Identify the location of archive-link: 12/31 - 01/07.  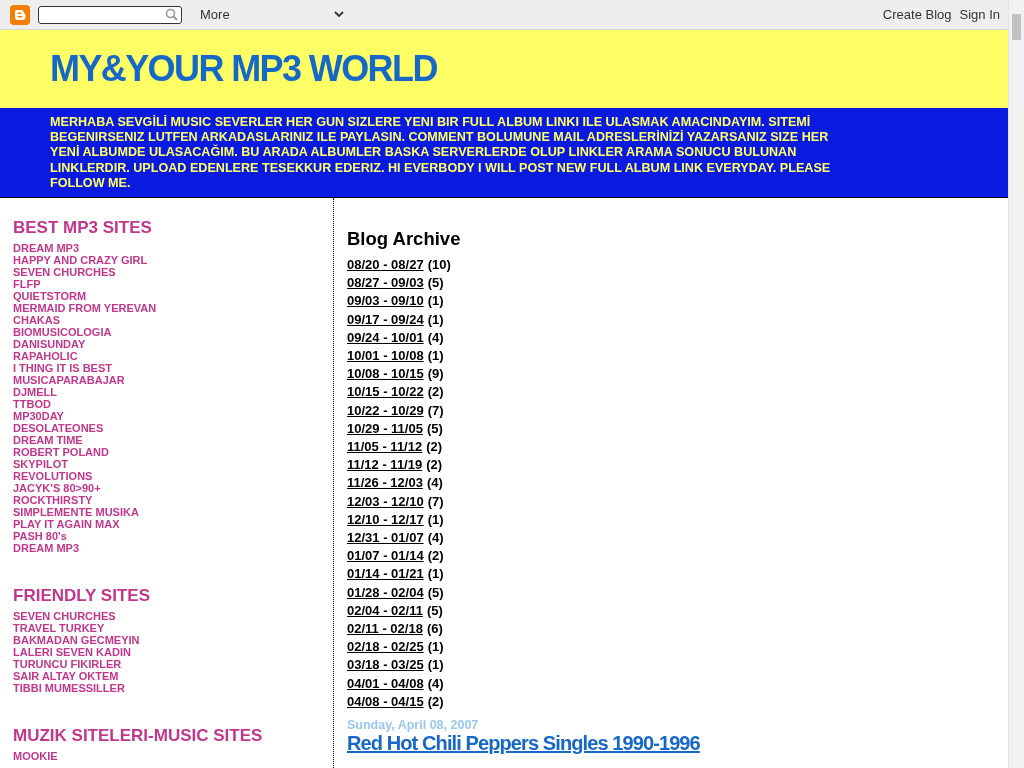
(385, 538).